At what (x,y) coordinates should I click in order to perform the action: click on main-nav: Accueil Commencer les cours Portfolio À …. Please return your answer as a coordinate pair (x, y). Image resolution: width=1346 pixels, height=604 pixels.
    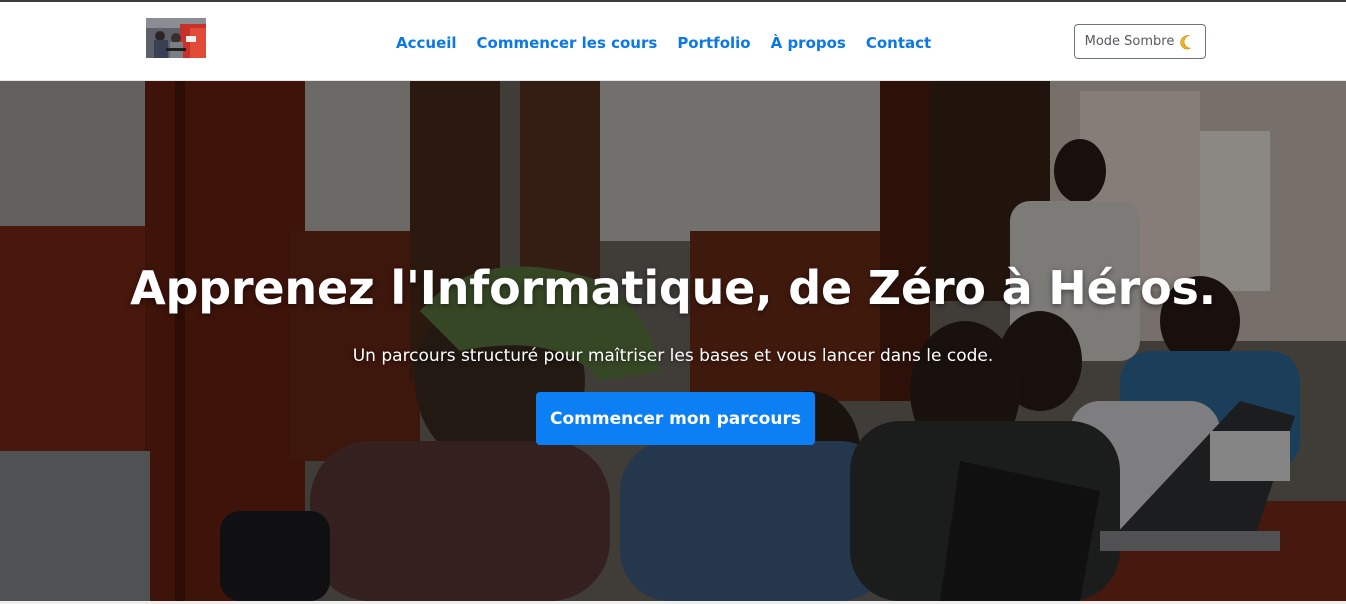
    Looking at the image, I should click on (663, 43).